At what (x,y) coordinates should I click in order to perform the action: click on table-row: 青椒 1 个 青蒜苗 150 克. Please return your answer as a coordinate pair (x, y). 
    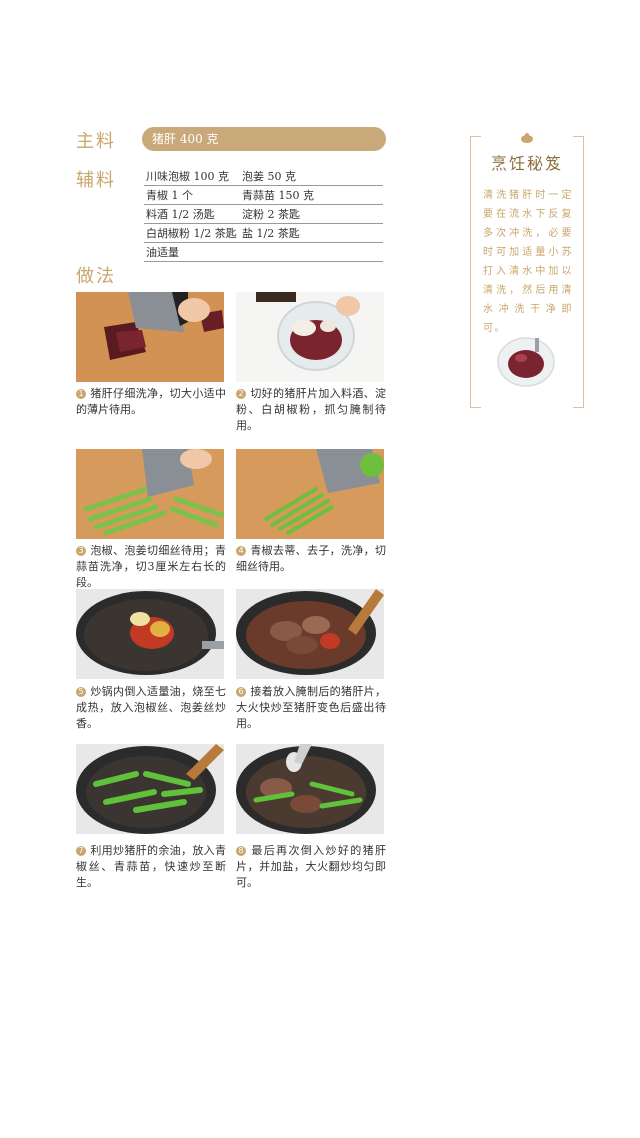
    Looking at the image, I should click on (263, 195).